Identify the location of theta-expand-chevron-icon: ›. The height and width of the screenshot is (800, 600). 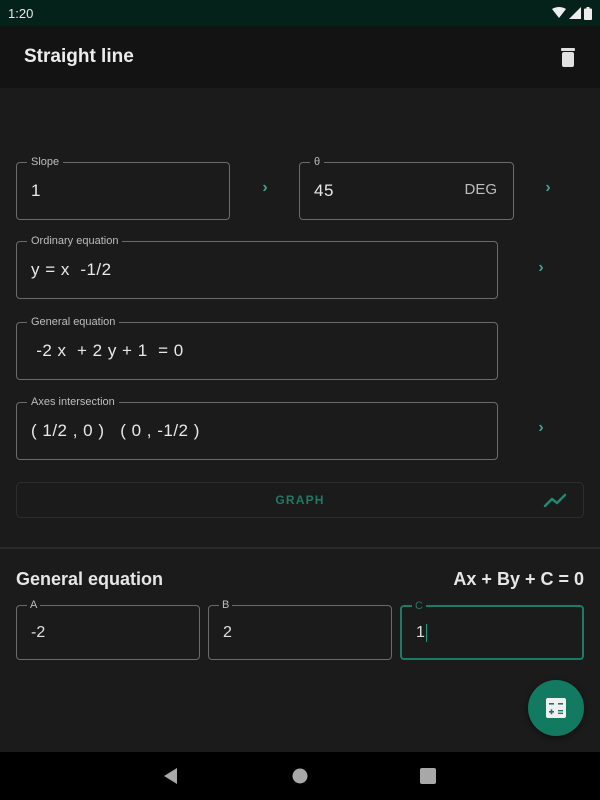
(548, 187).